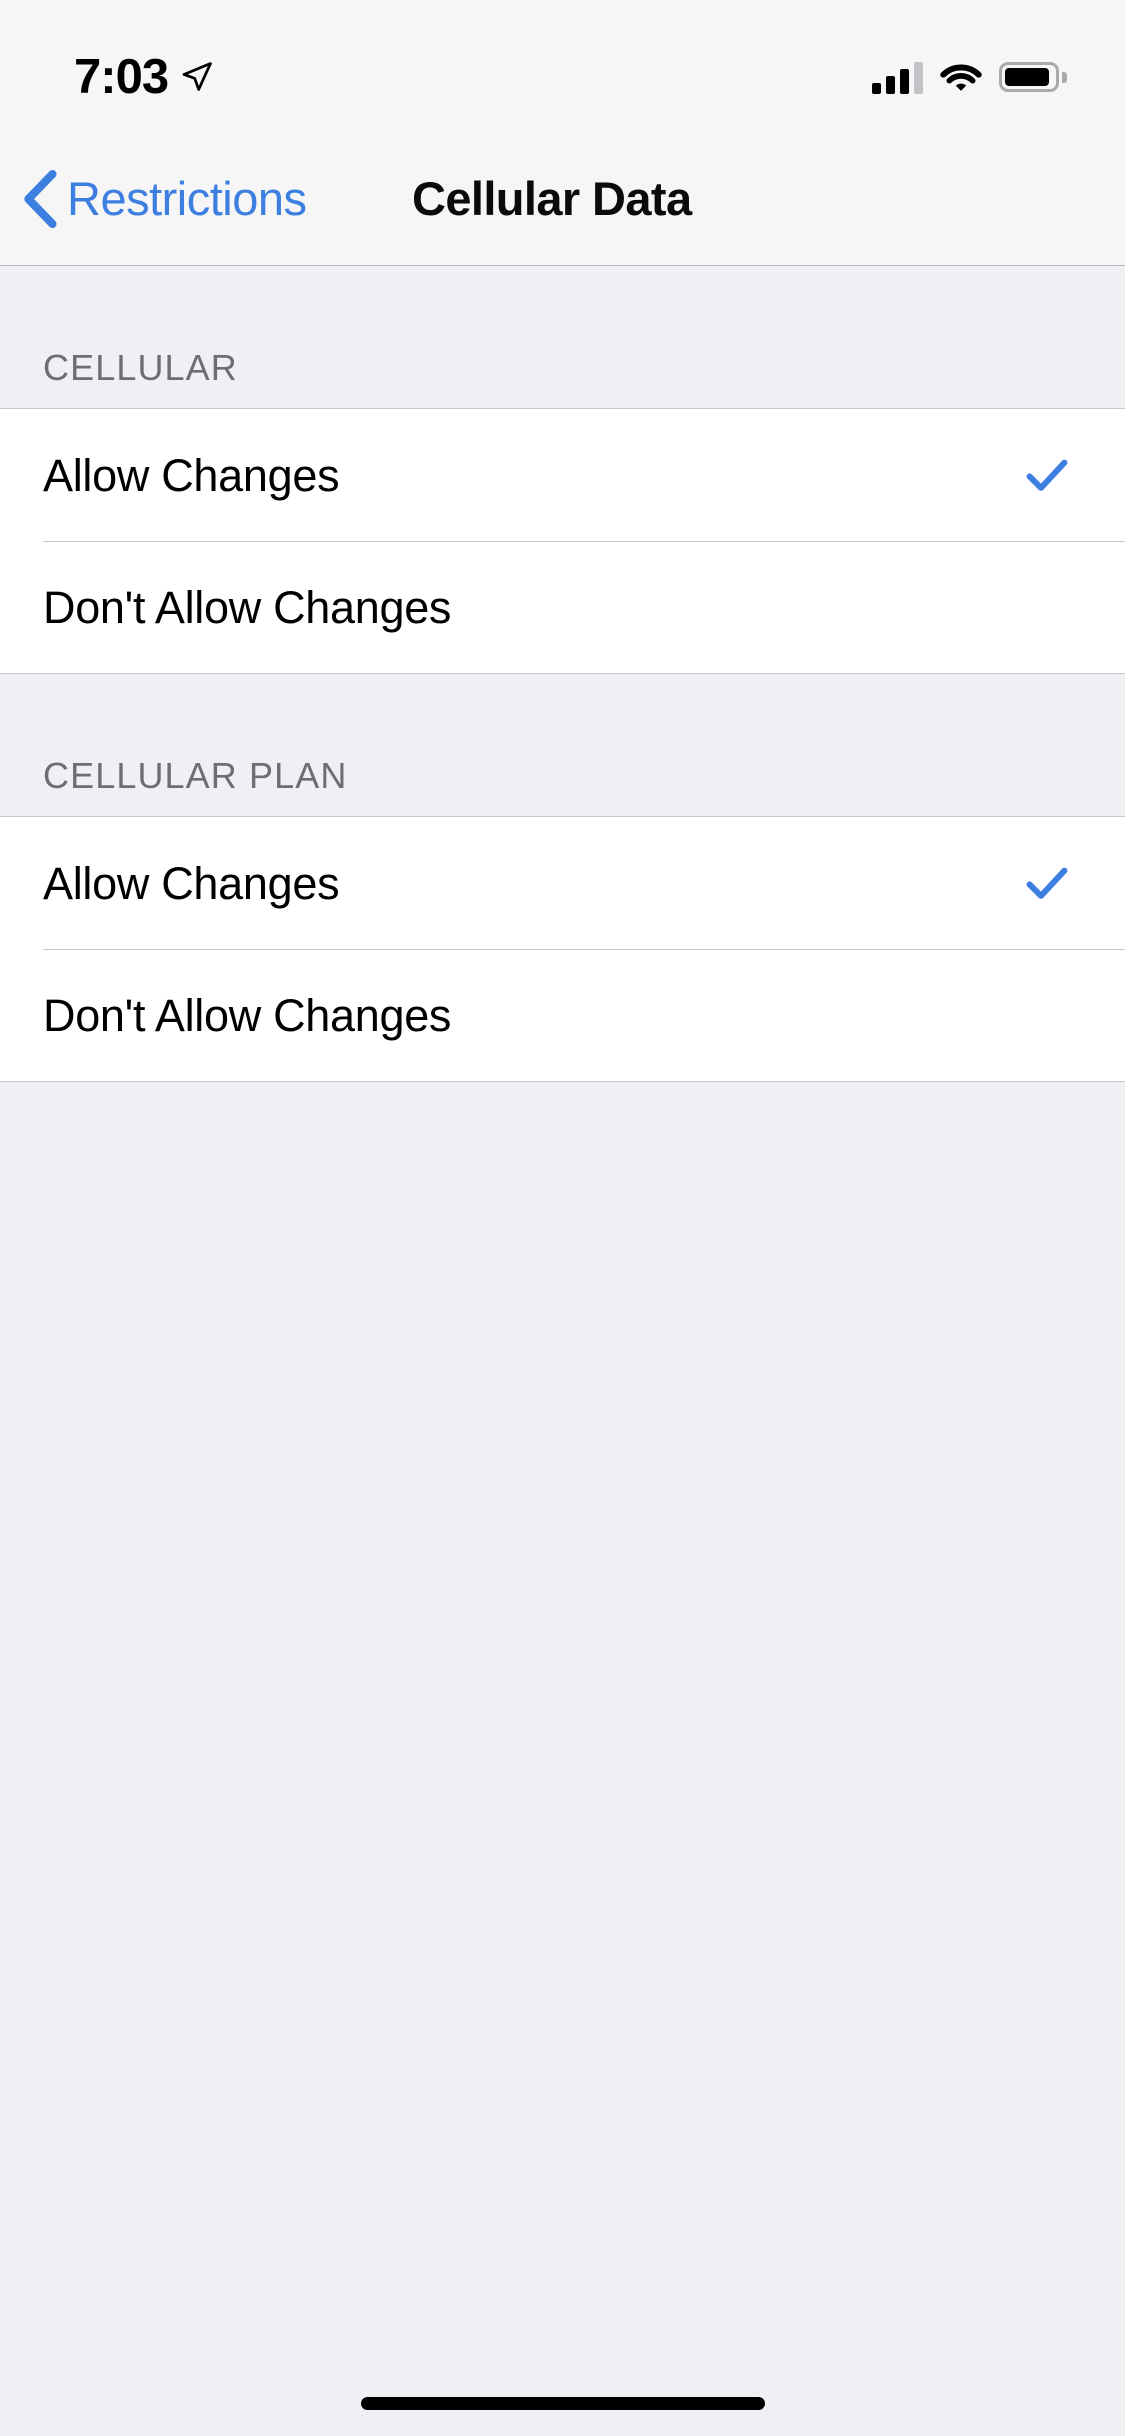 This screenshot has width=1125, height=2436. What do you see at coordinates (197, 76) in the screenshot?
I see `location-arrow-icon` at bounding box center [197, 76].